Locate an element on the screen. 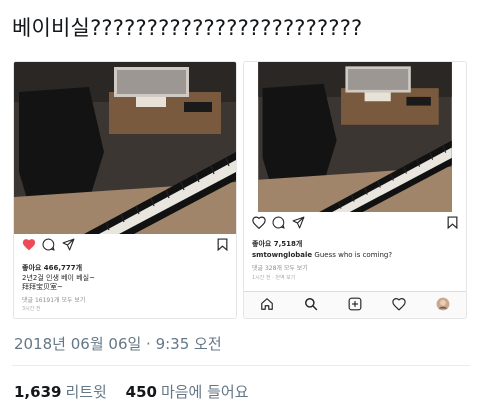 The image size is (480, 413). like-count: 450 is located at coordinates (141, 392).